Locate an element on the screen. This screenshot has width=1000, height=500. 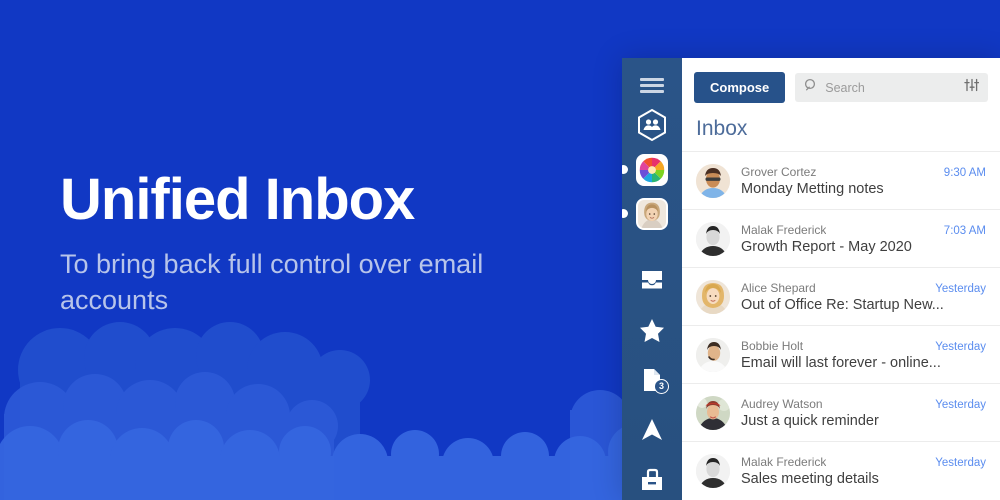
sidebar-item-starred is located at coordinates (652, 330).